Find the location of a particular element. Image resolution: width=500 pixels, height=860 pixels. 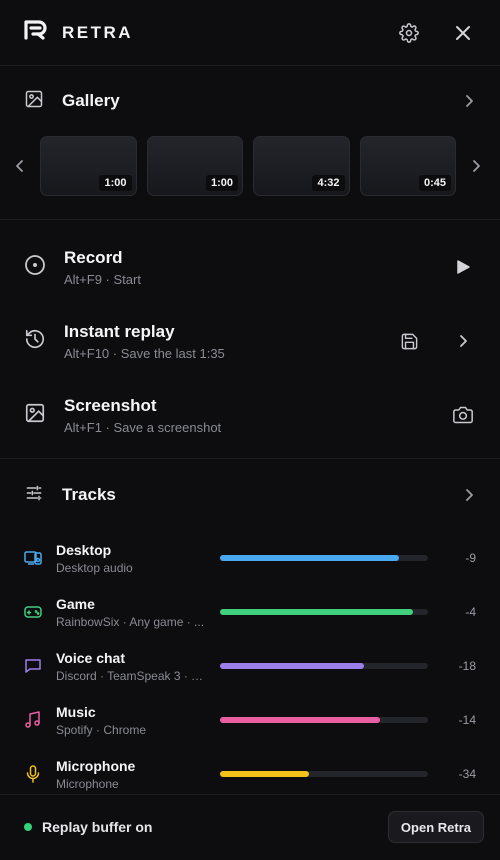

gallery-next-button is located at coordinates (476, 166).